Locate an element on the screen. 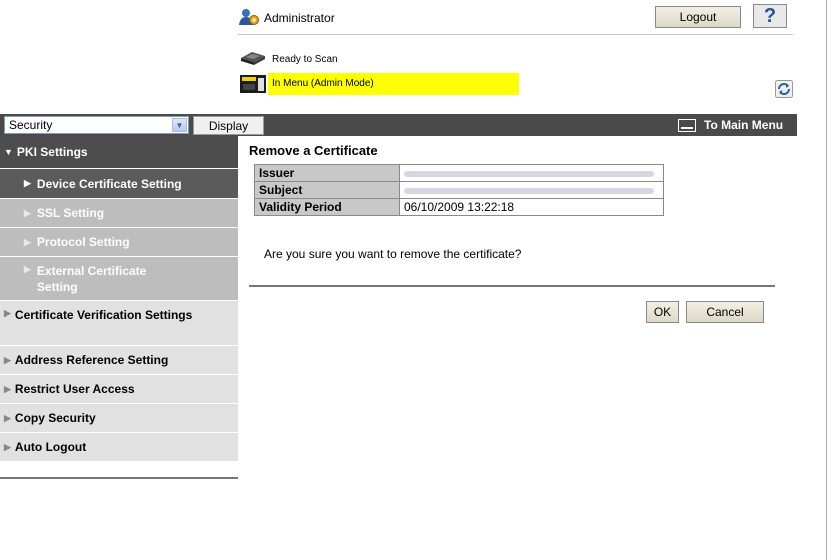 Image resolution: width=837 pixels, height=560 pixels. refresh-button is located at coordinates (784, 89).